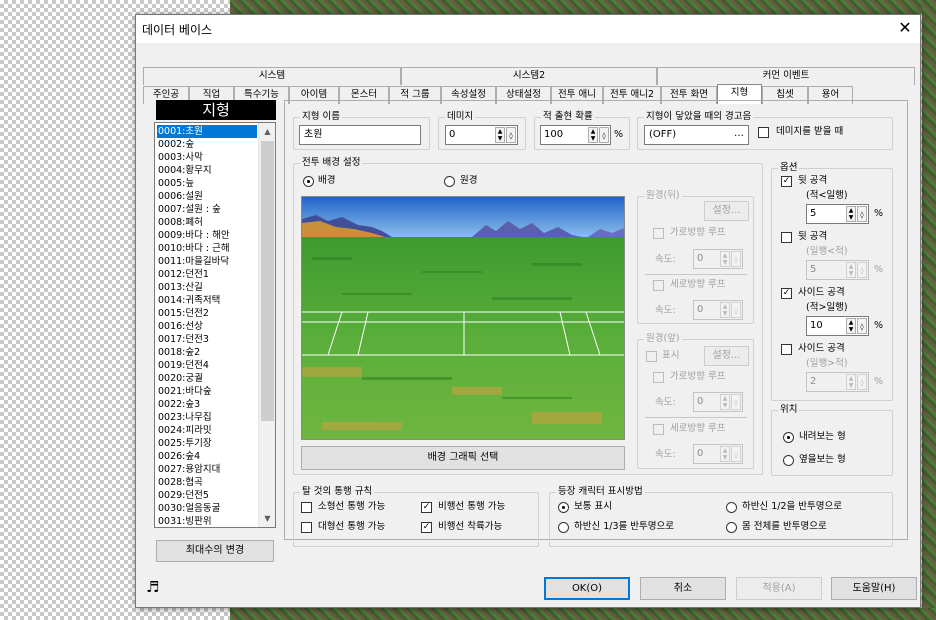 This screenshot has height=620, width=936. What do you see at coordinates (905, 28) in the screenshot?
I see `close-icon: ✕` at bounding box center [905, 28].